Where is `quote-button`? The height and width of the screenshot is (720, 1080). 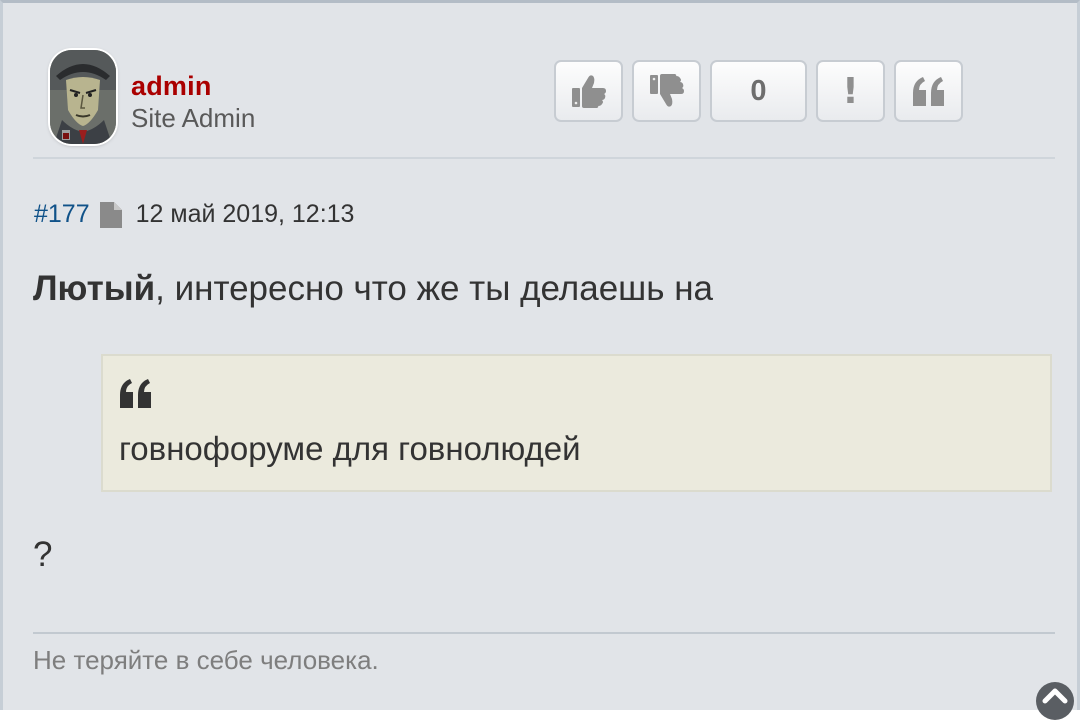 quote-button is located at coordinates (928, 91).